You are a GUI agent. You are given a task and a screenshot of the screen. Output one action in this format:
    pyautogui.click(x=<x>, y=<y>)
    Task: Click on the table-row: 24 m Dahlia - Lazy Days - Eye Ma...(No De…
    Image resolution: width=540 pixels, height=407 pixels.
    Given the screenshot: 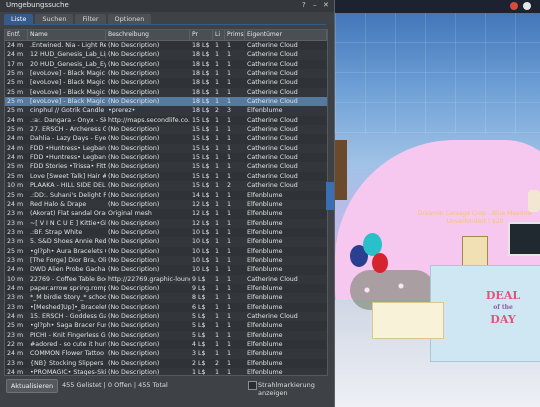 What is the action you would take?
    pyautogui.click(x=166, y=138)
    